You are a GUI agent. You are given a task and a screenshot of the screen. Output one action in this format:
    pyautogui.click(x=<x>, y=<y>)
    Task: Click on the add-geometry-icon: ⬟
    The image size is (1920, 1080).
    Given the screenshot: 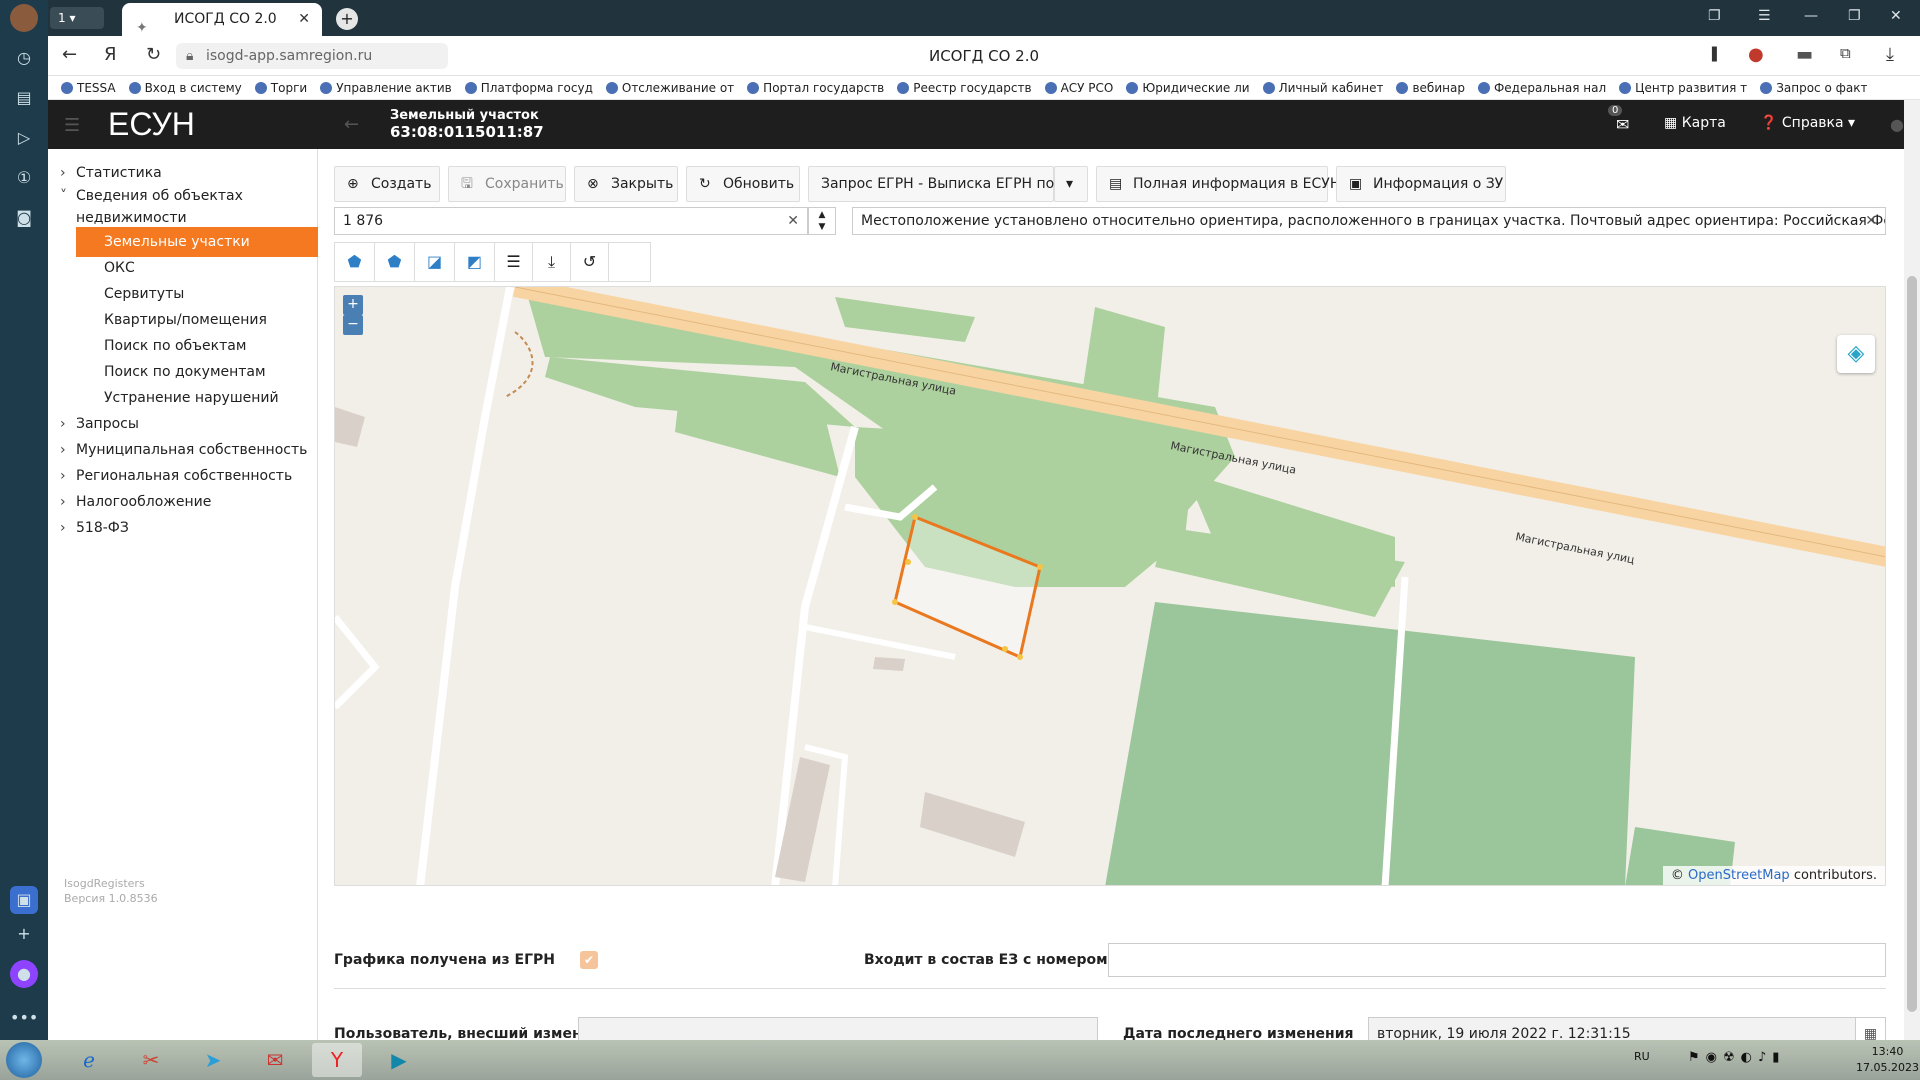 What is the action you would take?
    pyautogui.click(x=395, y=262)
    